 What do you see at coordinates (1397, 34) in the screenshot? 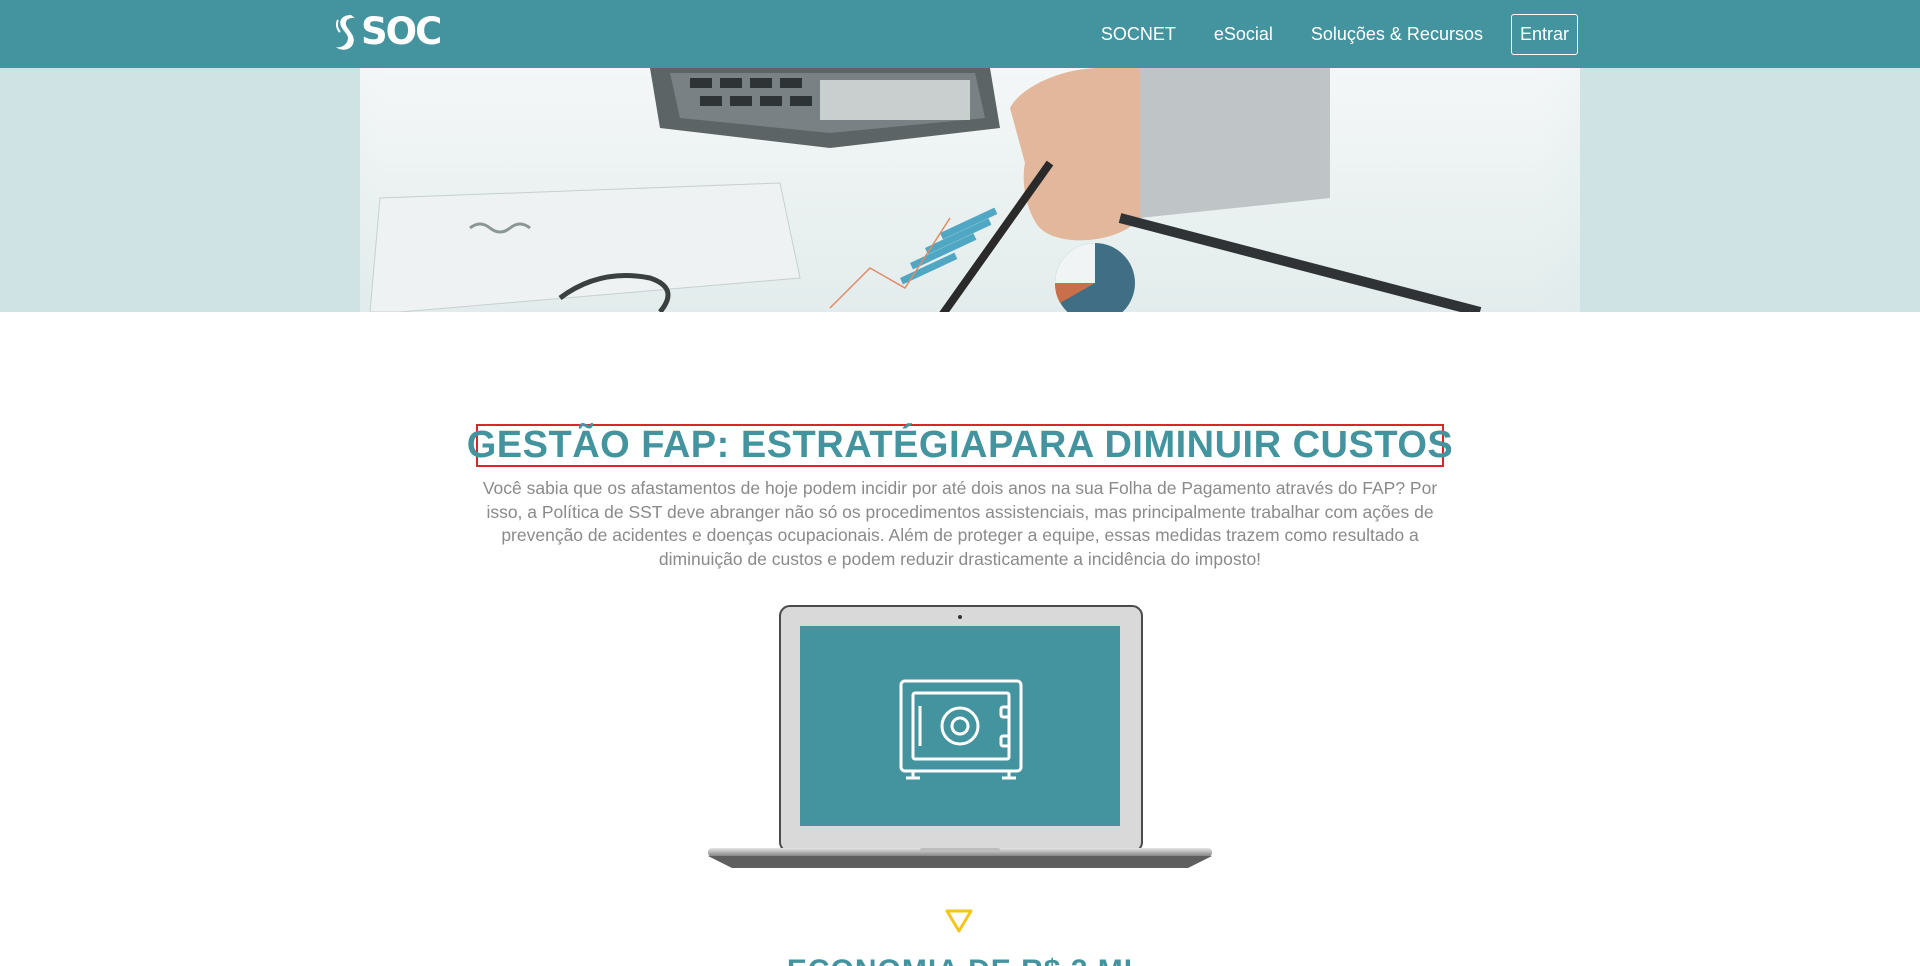
I see `nav-item-solucoes-recursos: Soluções & Recursos` at bounding box center [1397, 34].